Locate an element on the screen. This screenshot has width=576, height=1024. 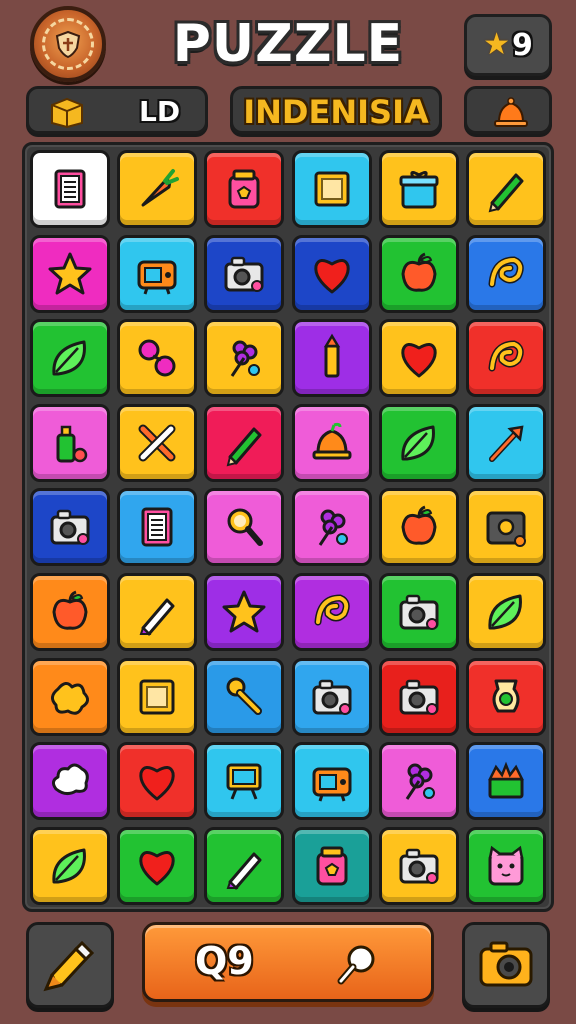
bell-icon is located at coordinates (332, 441).